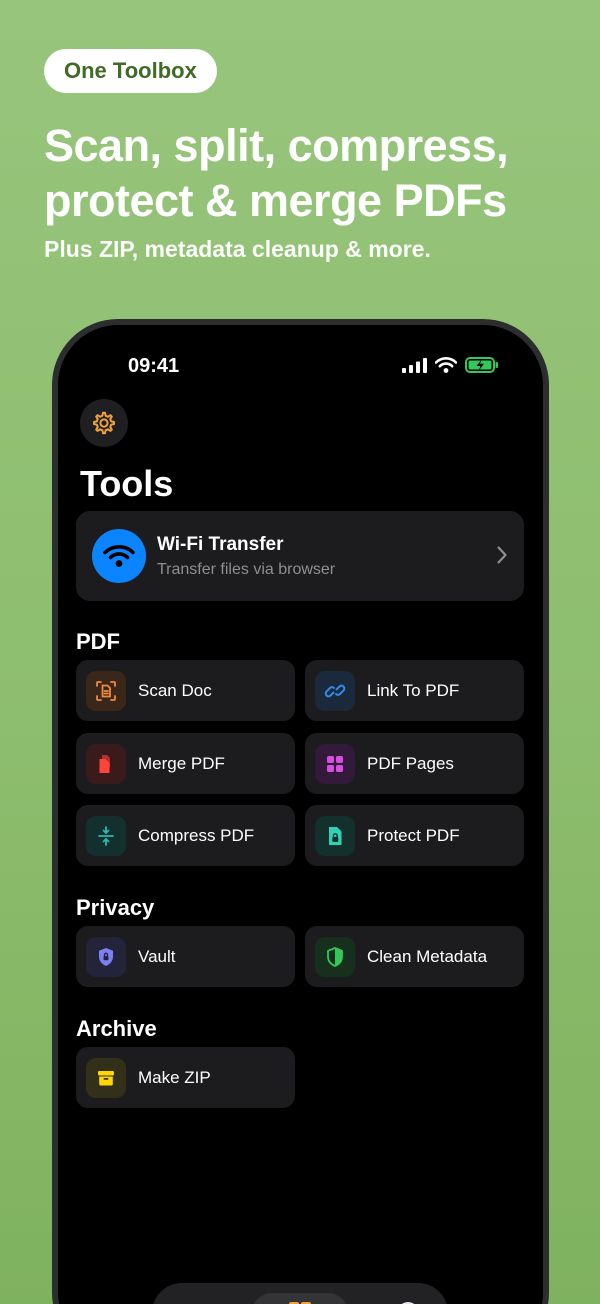 The width and height of the screenshot is (600, 1304). I want to click on zip-icon-badge, so click(106, 1077).